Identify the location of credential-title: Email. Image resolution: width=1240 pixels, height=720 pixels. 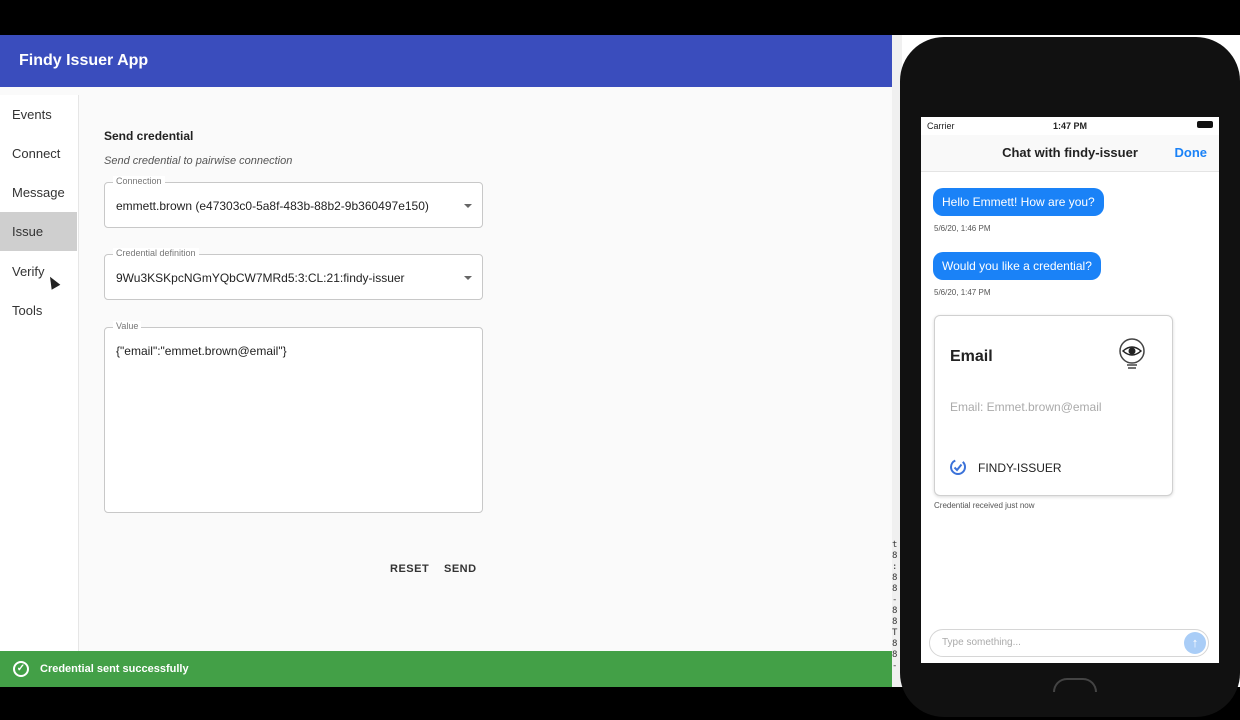
(971, 356).